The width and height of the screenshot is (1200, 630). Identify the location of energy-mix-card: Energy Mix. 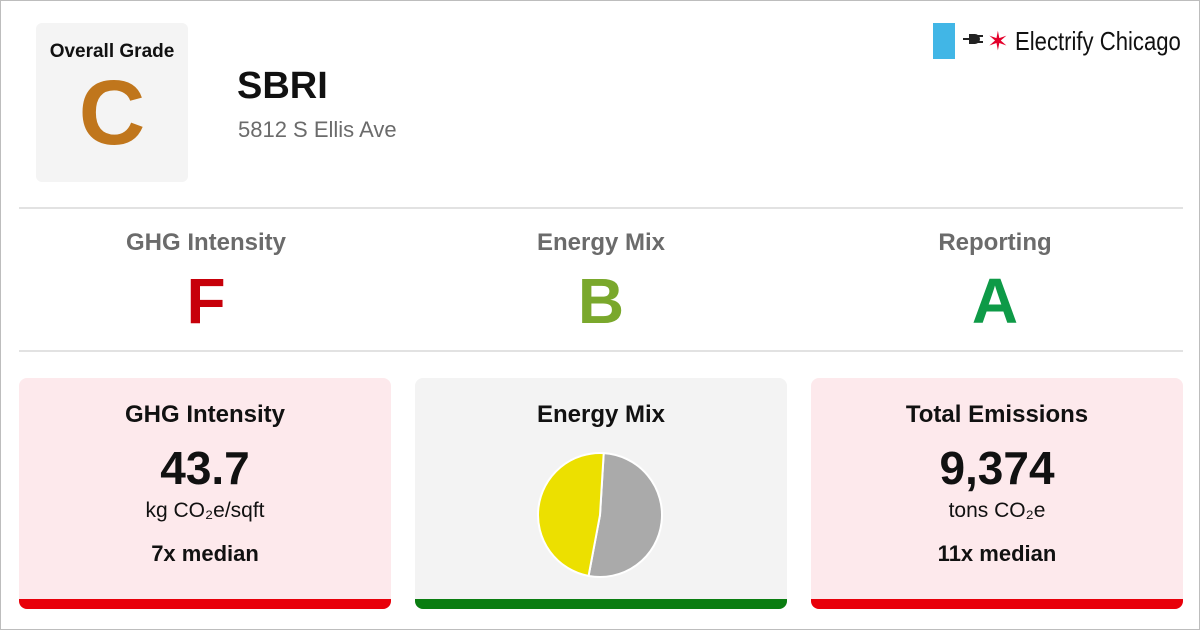
(601, 493).